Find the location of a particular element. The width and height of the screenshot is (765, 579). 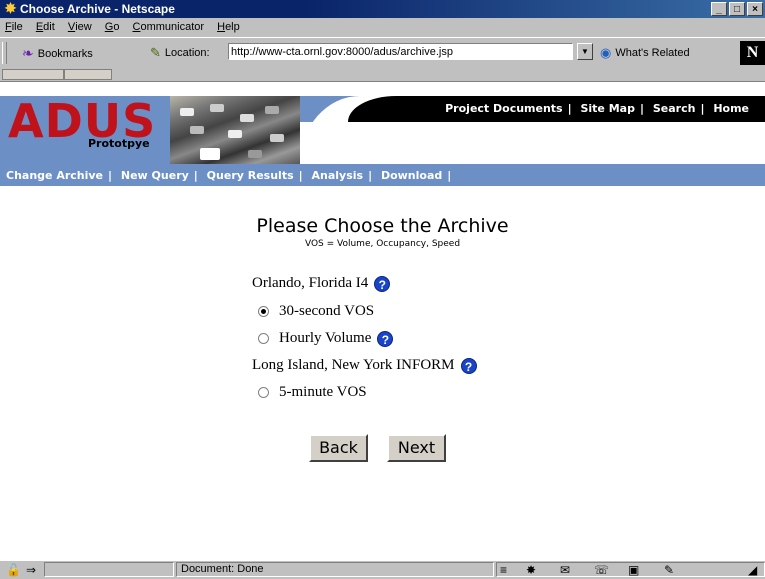

radio-30-second-vos is located at coordinates (263, 311).